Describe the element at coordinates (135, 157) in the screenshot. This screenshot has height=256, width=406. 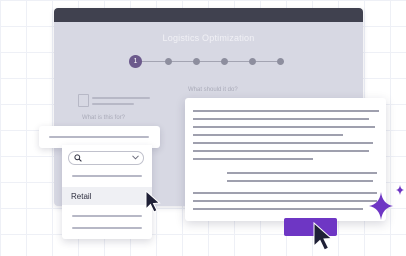
I see `chevron-down-icon` at that location.